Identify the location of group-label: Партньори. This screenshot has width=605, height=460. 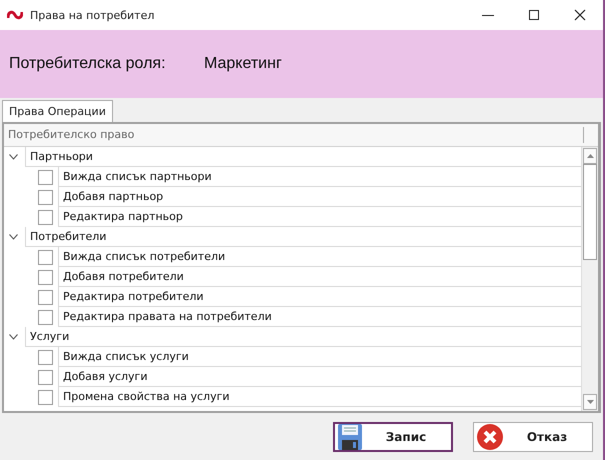
(303, 157).